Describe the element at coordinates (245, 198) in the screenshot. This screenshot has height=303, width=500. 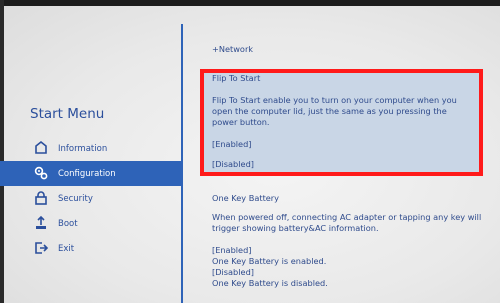
I see `one-key-battery-title: One Key Battery` at that location.